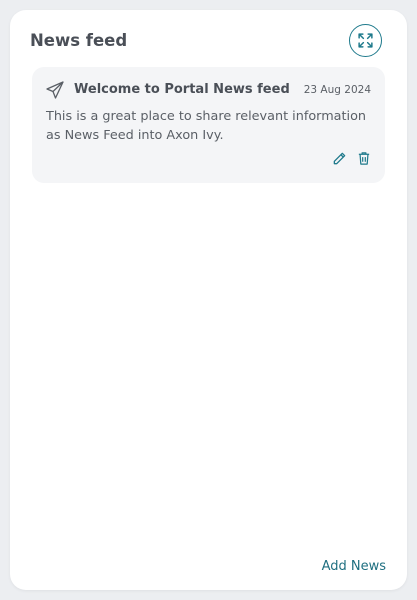 This screenshot has width=417, height=600. I want to click on expand-button, so click(365, 40).